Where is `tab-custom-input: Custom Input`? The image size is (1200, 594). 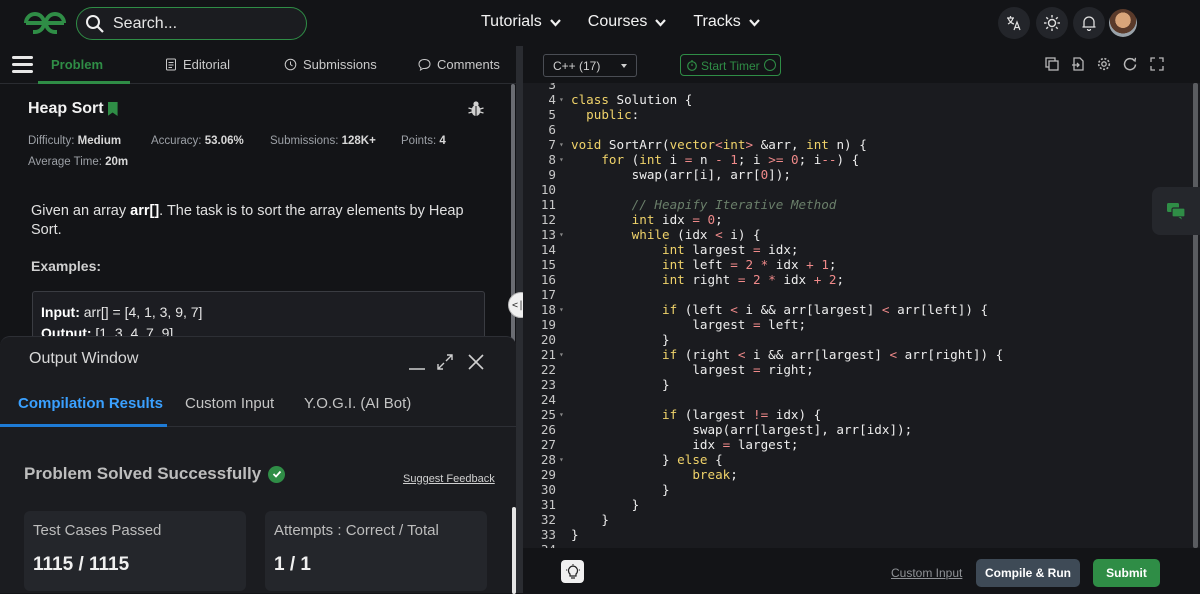
tab-custom-input: Custom Input is located at coordinates (229, 403).